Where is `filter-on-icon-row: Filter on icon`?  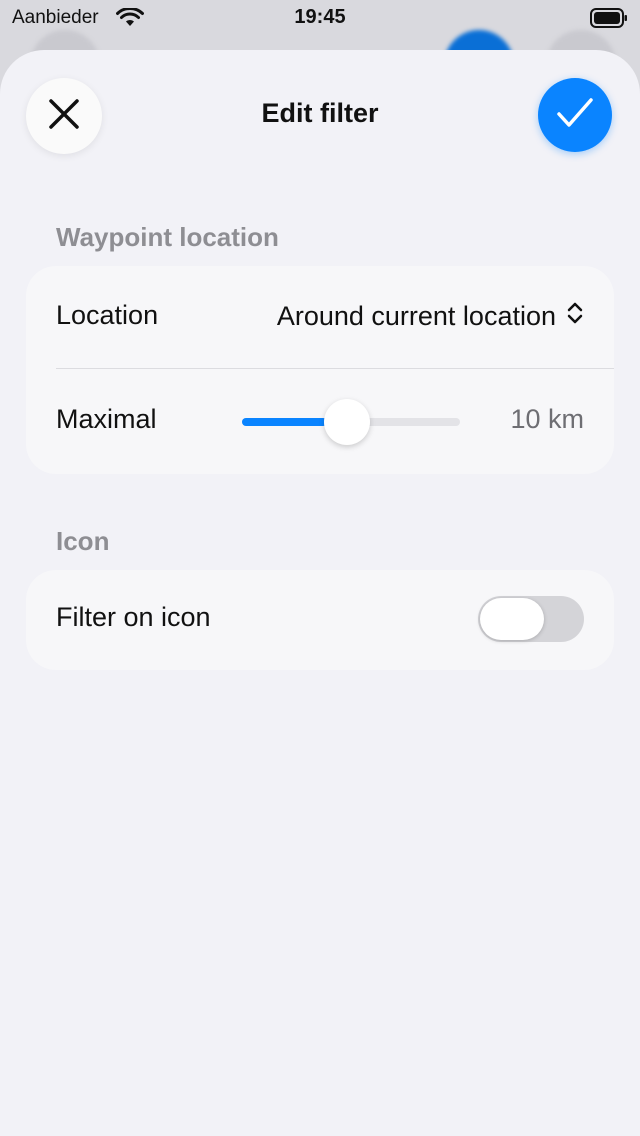 filter-on-icon-row: Filter on icon is located at coordinates (320, 620).